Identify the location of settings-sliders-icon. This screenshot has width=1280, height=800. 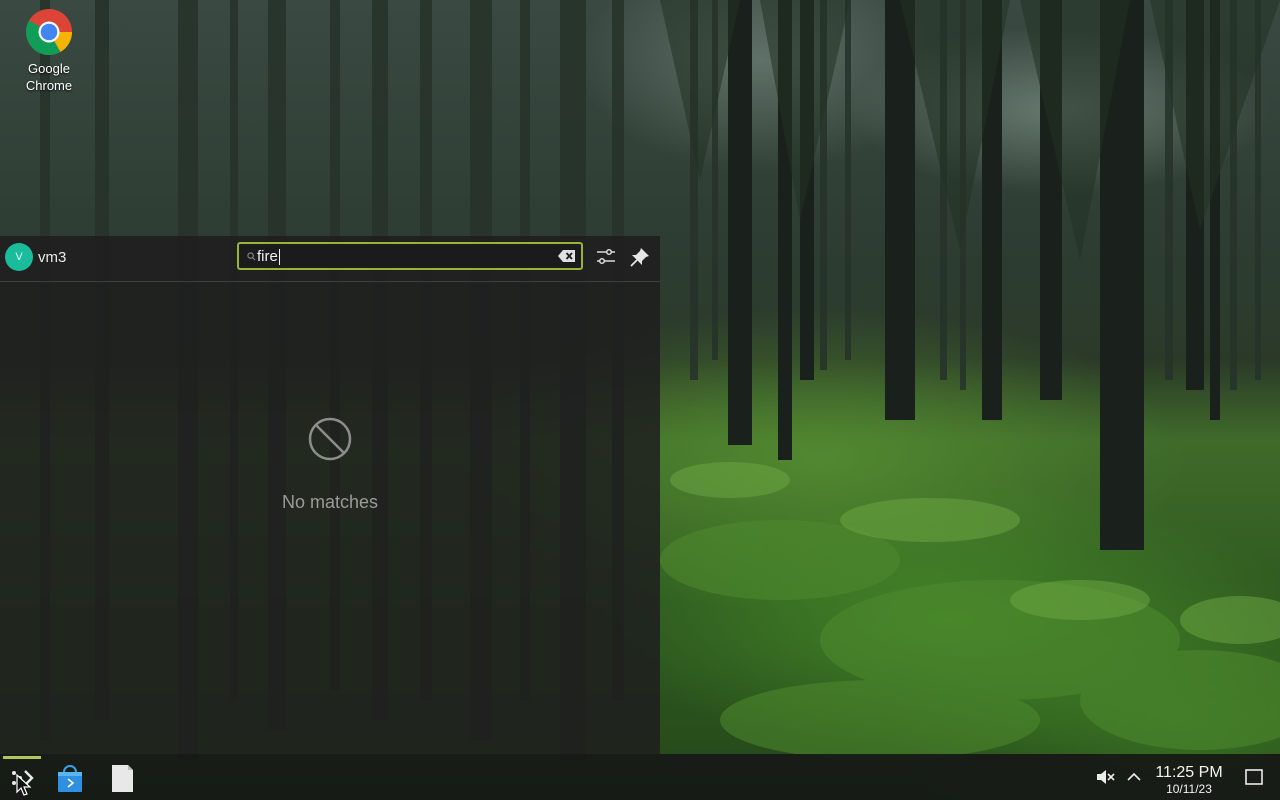
(606, 256).